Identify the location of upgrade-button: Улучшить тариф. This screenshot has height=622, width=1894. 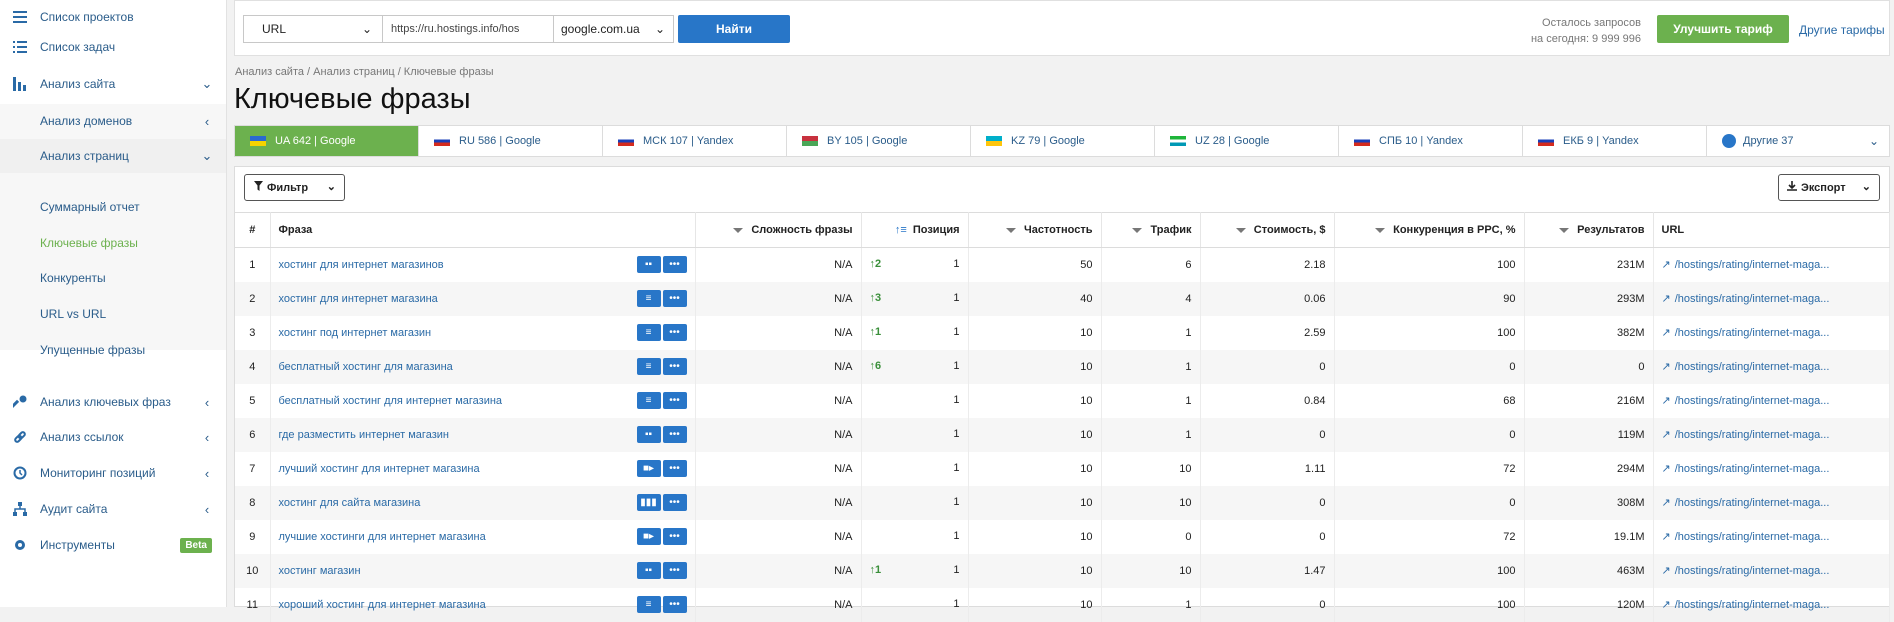
(1723, 29).